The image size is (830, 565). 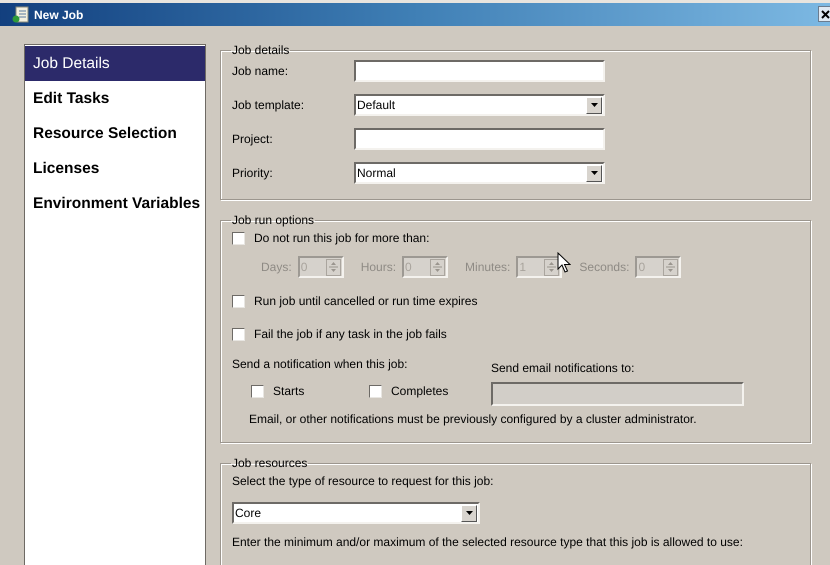 What do you see at coordinates (378, 267) in the screenshot?
I see `field-label: Hours:` at bounding box center [378, 267].